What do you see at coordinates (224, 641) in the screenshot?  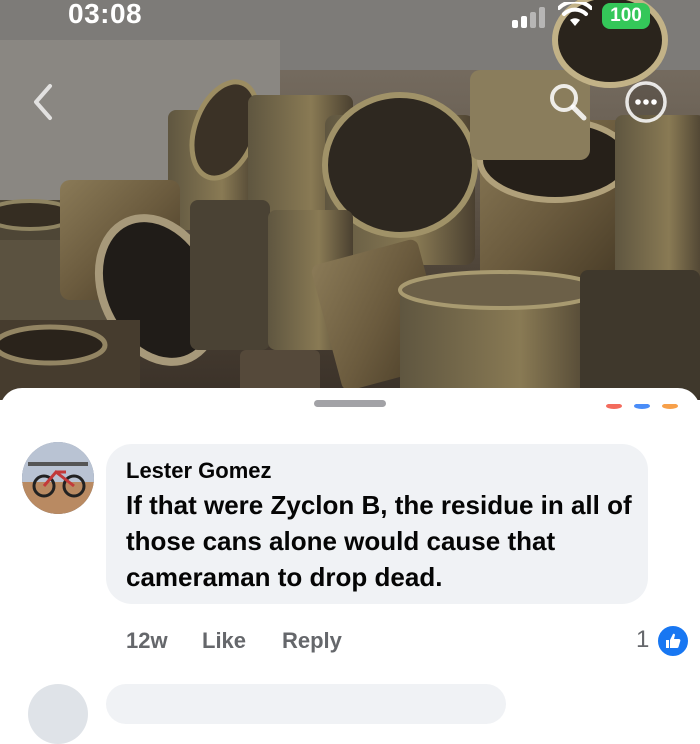 I see `like-button: Like` at bounding box center [224, 641].